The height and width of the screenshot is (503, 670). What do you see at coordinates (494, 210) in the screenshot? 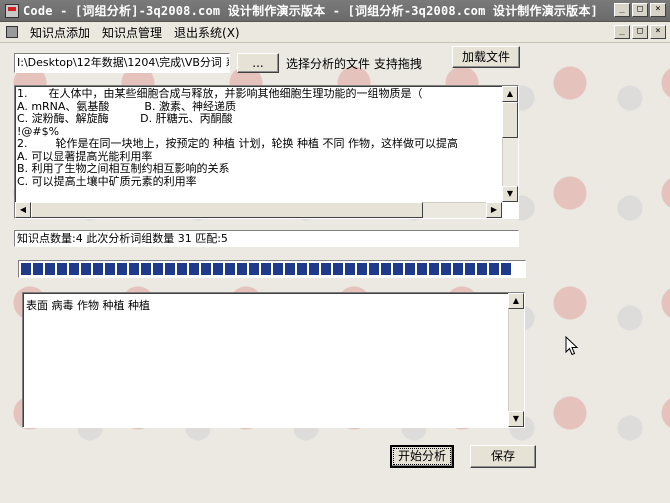
I see `scroll-right-icon: ▶` at bounding box center [494, 210].